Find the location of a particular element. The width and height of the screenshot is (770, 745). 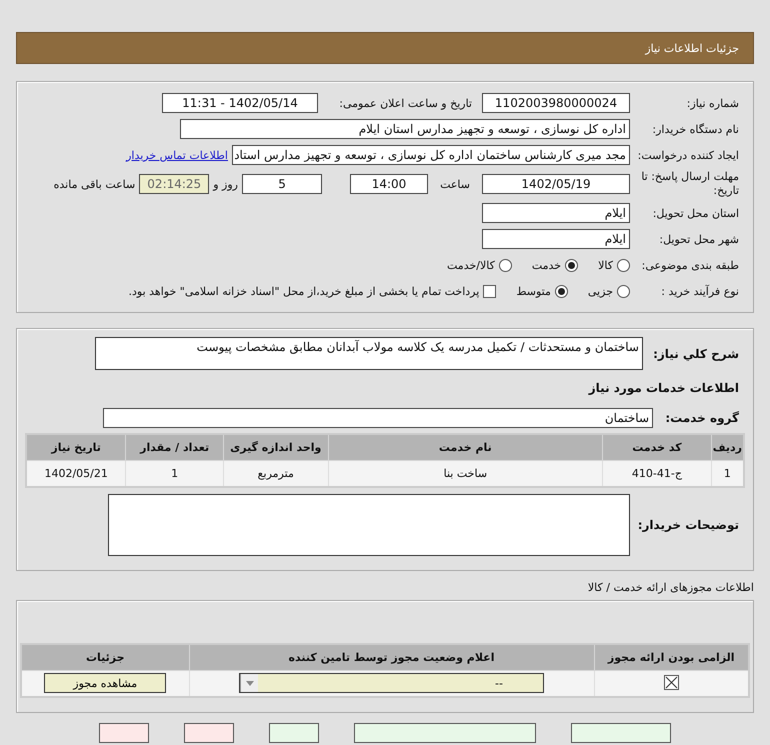

field-label: شهر محل تحویل: is located at coordinates (698, 239).